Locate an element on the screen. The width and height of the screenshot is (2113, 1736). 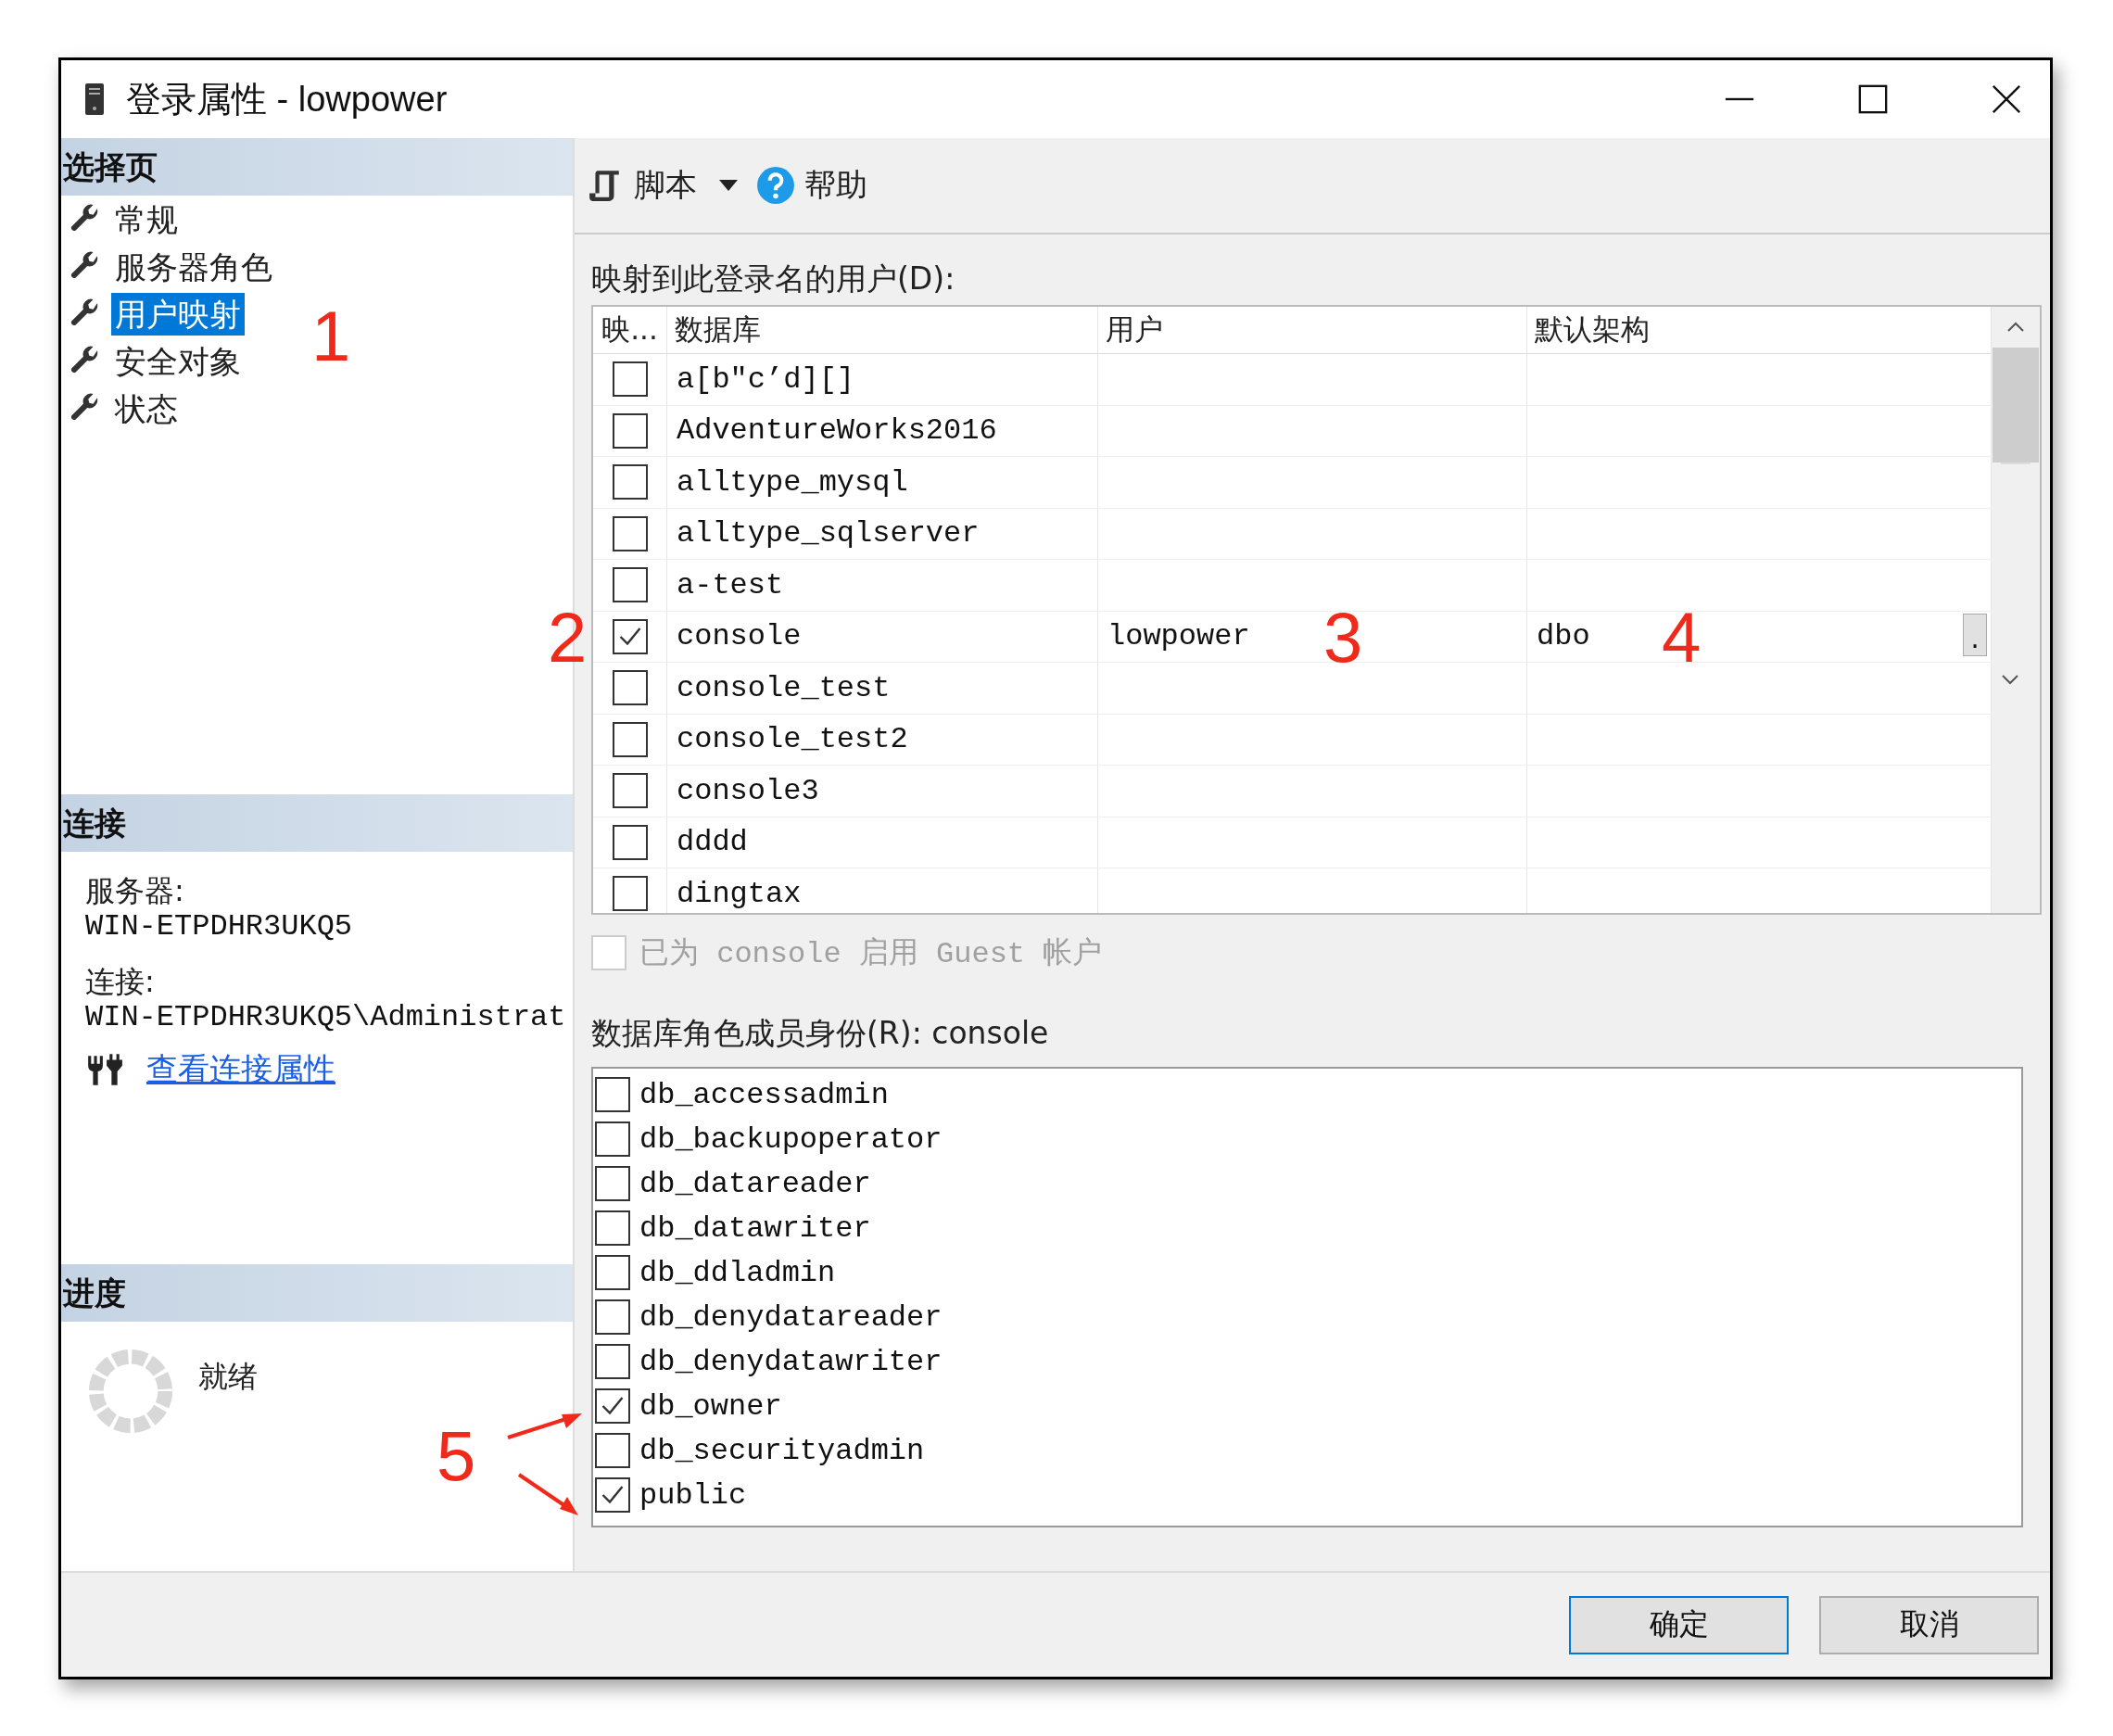
table-cell: dingtax is located at coordinates (739, 893).